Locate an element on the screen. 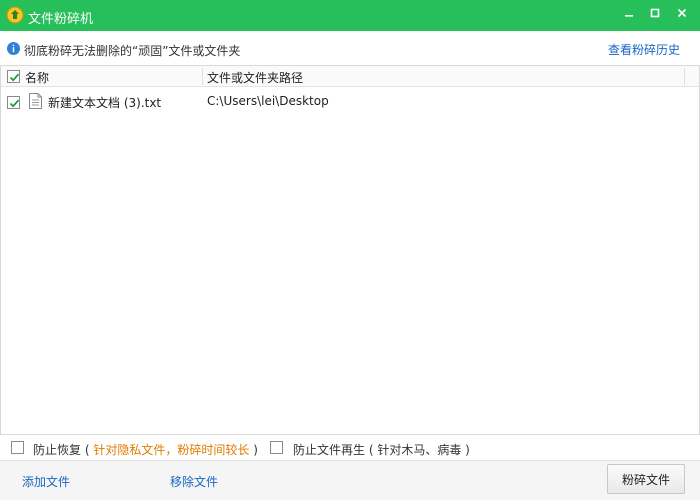 This screenshot has height=500, width=700. info-text: 彻底粉碎无法删除的“顽固”文件或文件夹 is located at coordinates (132, 51).